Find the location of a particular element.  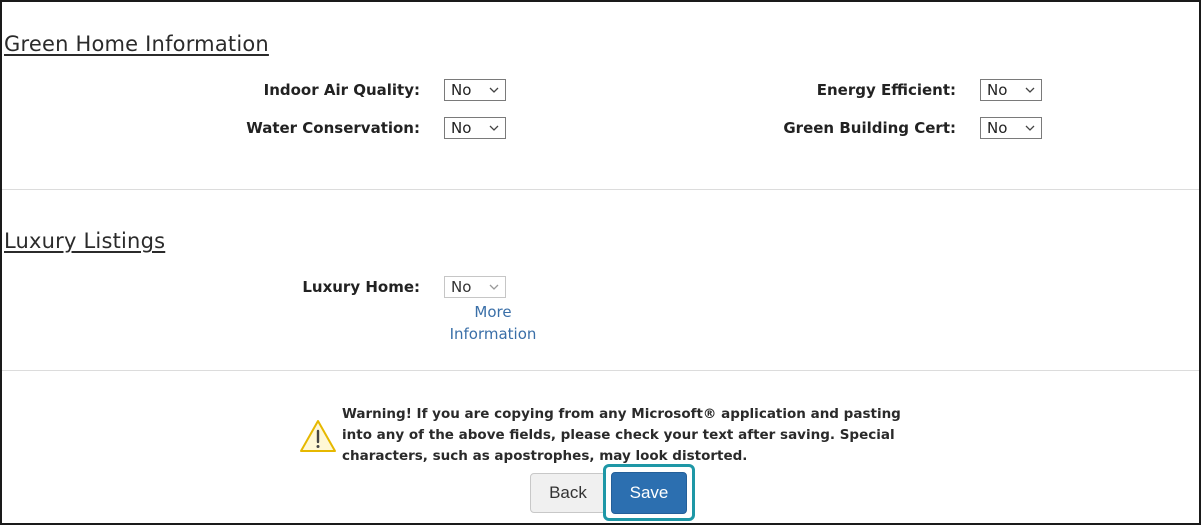

water-conservation-select: No is located at coordinates (475, 128).